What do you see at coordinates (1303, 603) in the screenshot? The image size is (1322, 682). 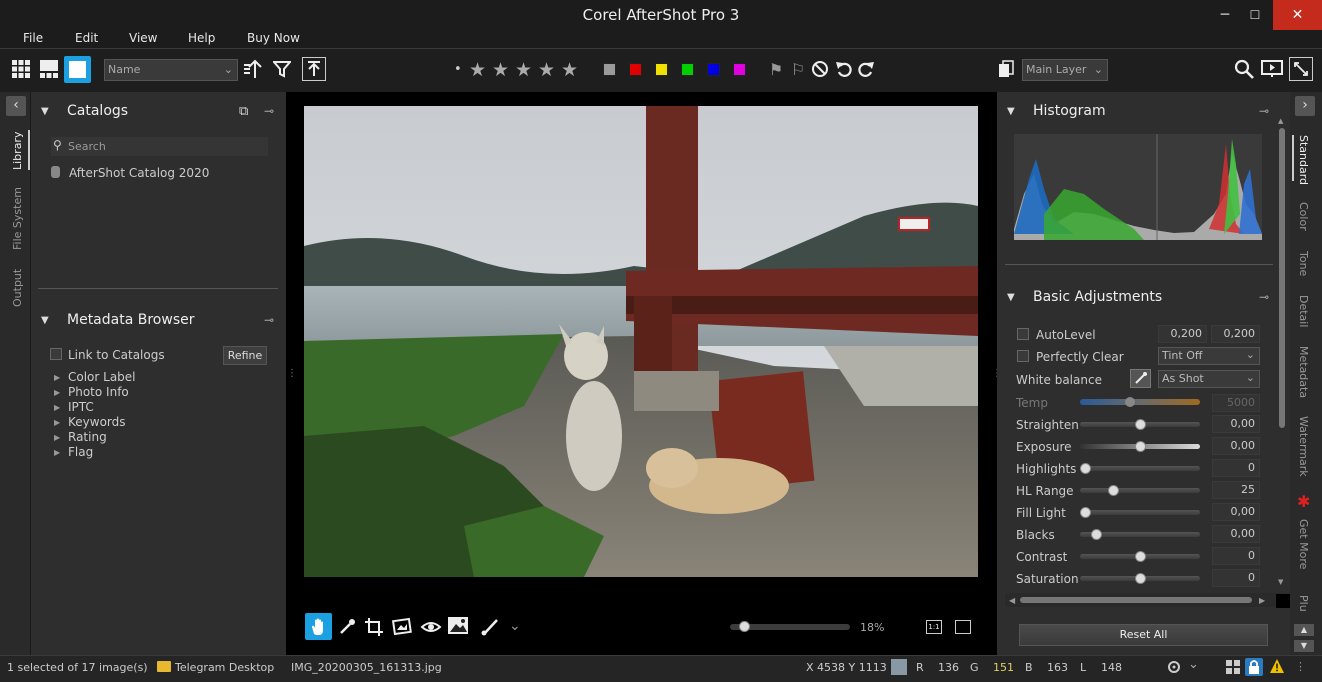 I see `tab-plugins: Plugins` at bounding box center [1303, 603].